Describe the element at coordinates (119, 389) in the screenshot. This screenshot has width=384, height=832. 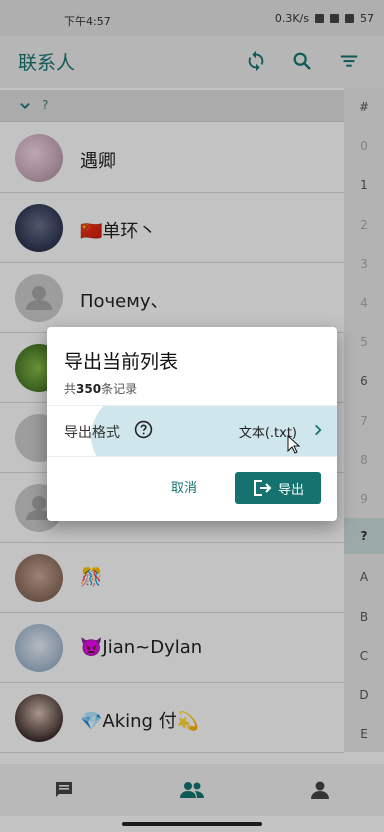
I see `count-suffix: 条记录` at that location.